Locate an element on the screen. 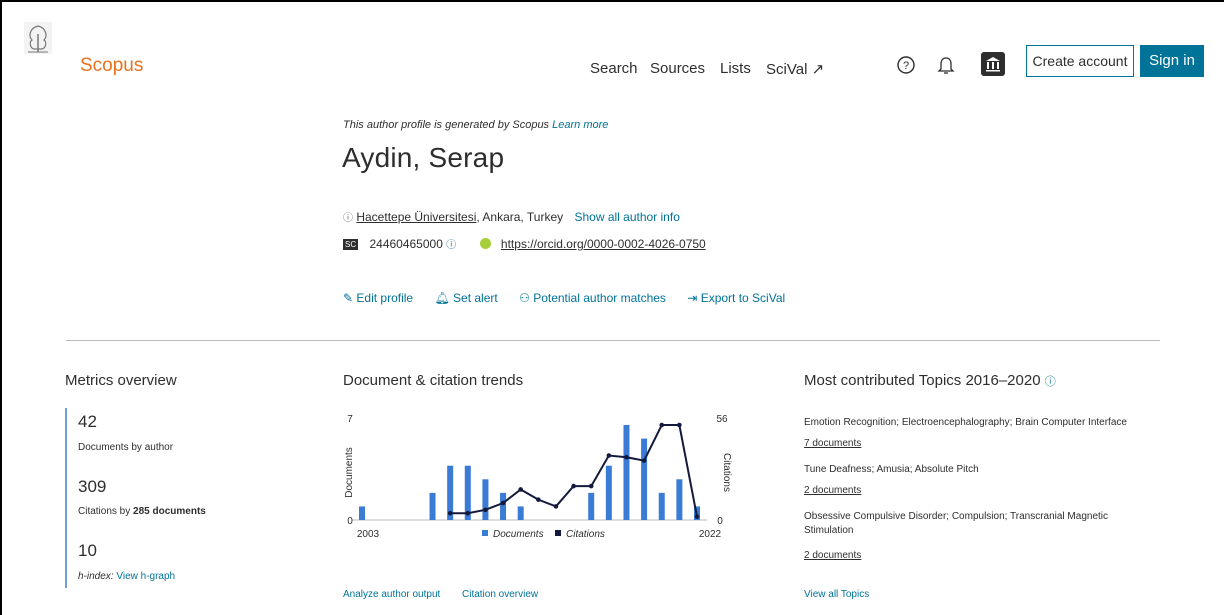 Image resolution: width=1224 pixels, height=615 pixels. orcid-icon is located at coordinates (485, 243).